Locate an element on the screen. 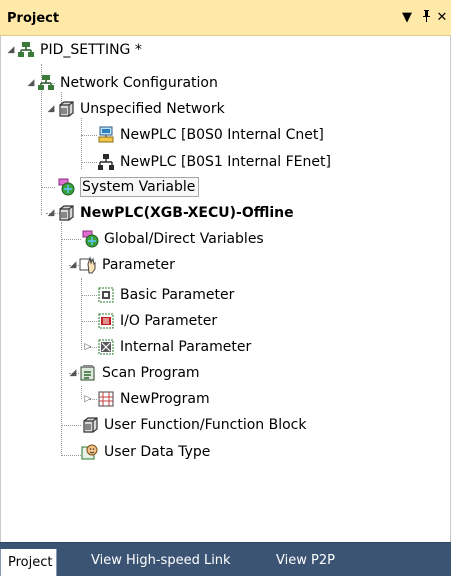  plc-icon is located at coordinates (66, 213).